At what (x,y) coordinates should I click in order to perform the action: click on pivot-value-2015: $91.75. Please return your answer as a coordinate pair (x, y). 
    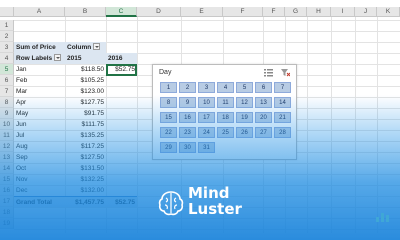
    Looking at the image, I should click on (85, 113).